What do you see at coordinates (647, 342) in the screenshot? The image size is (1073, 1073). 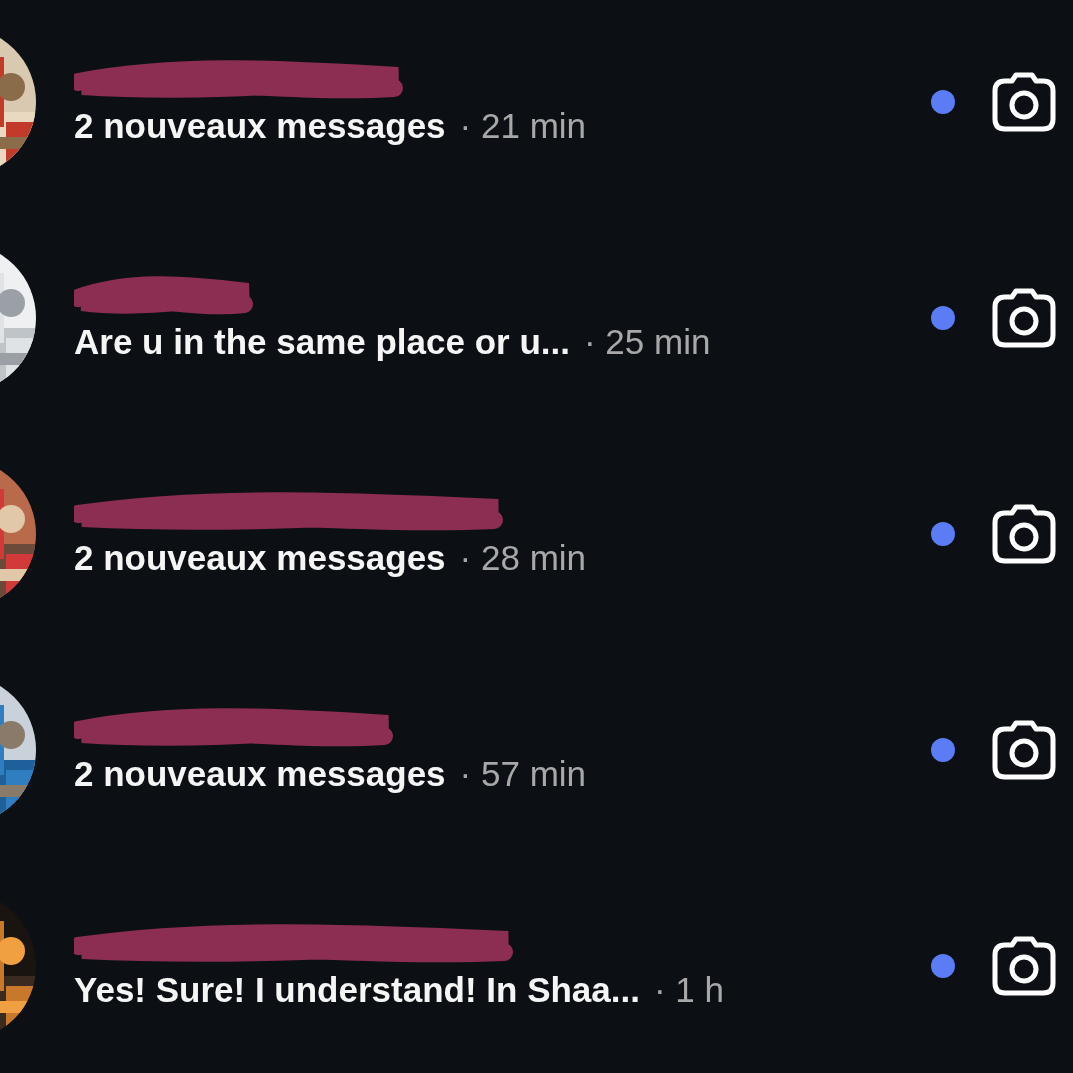 I see `message-time: · 25 min` at bounding box center [647, 342].